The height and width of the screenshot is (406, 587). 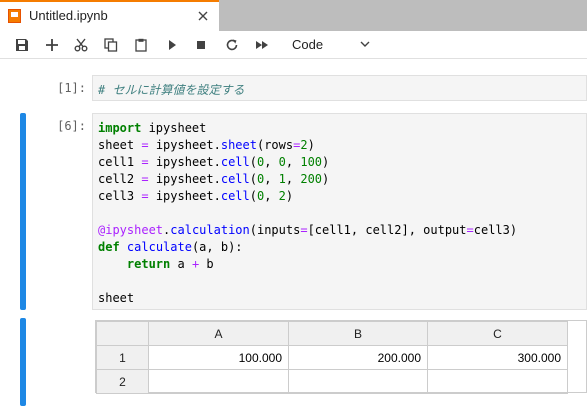 What do you see at coordinates (68, 15) in the screenshot?
I see `tab-title: Untitled.ipynb` at bounding box center [68, 15].